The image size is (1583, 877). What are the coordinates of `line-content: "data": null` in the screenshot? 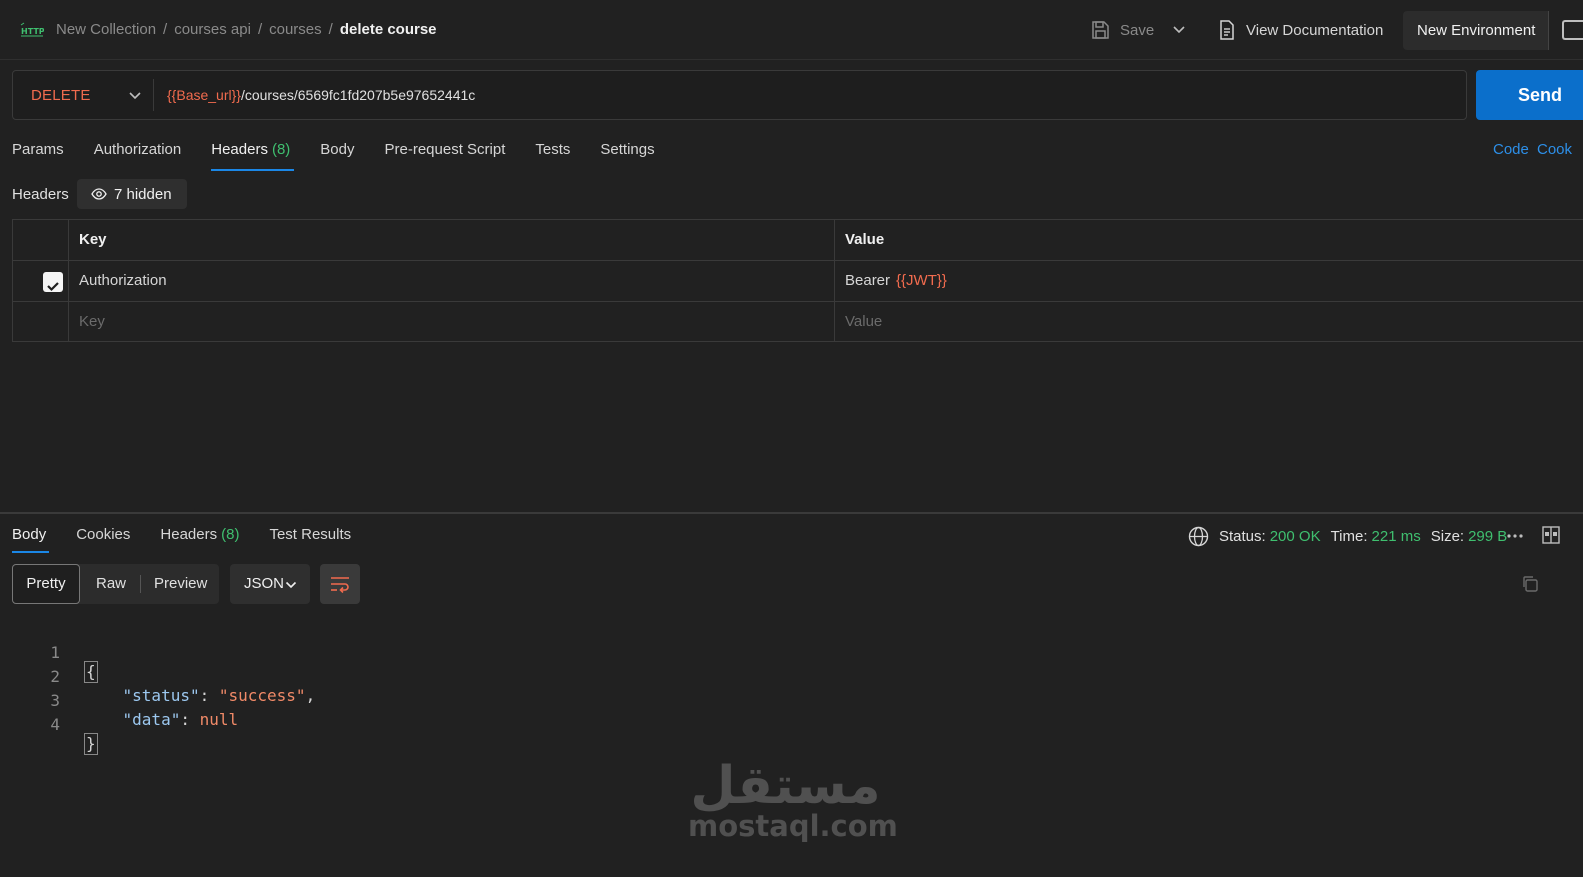 It's located at (180, 719).